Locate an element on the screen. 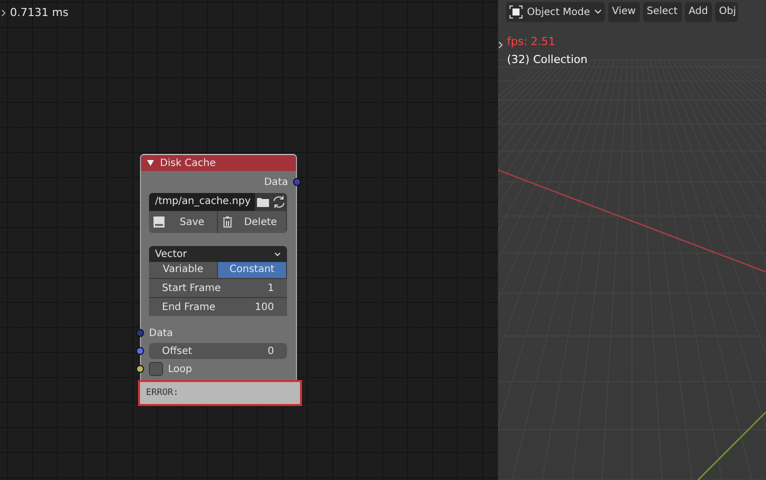 The width and height of the screenshot is (766, 480). collapse-arrow-icon is located at coordinates (150, 163).